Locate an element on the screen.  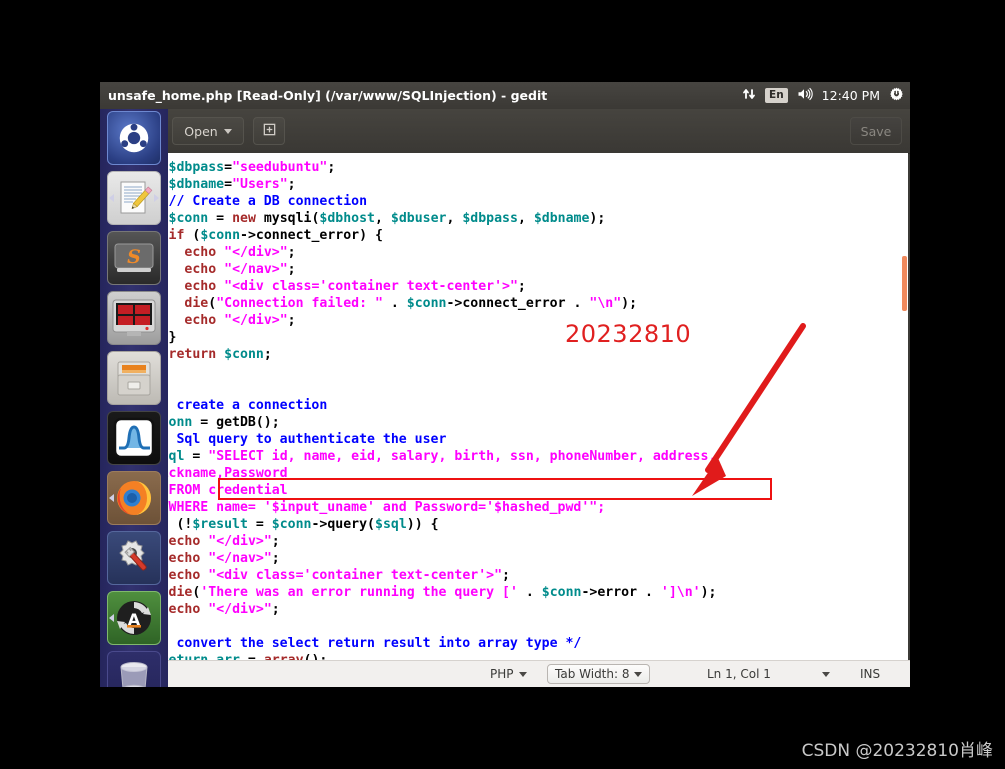
launcher-item-sublime-text: S is located at coordinates (134, 258).